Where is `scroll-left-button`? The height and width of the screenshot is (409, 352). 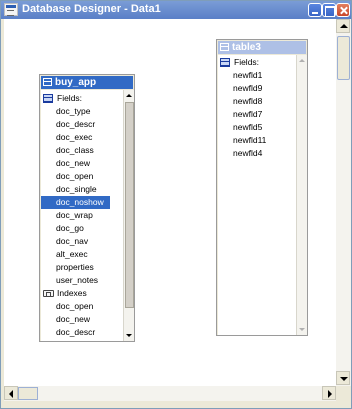 scroll-left-button is located at coordinates (11, 393).